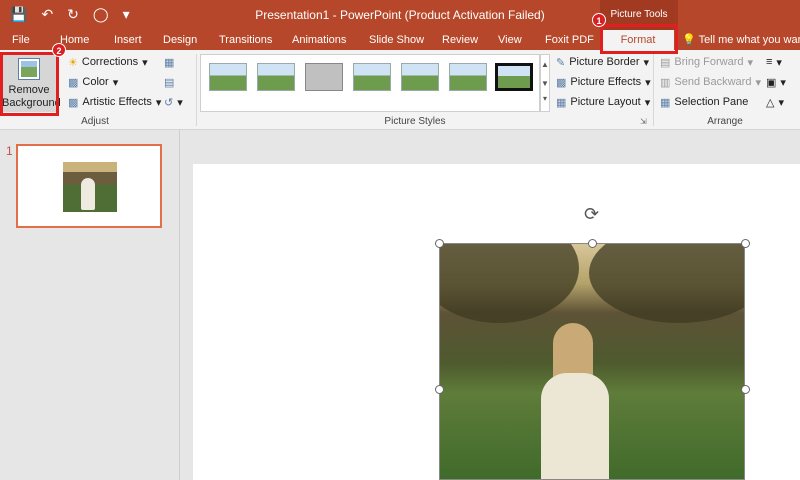  I want to click on rotate-button: △ ▾, so click(775, 102).